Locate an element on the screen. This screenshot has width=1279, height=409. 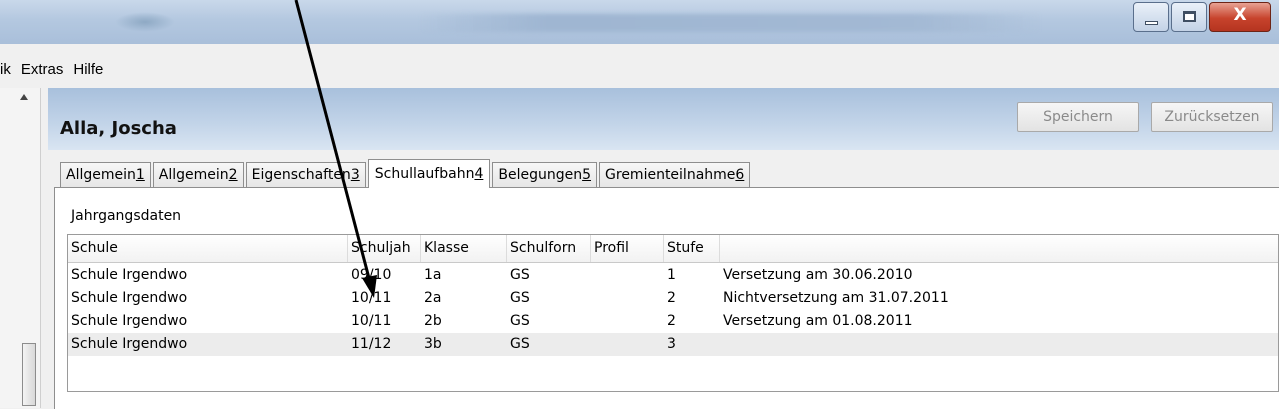
menu-item-hilfe: Hilfe is located at coordinates (88, 69).